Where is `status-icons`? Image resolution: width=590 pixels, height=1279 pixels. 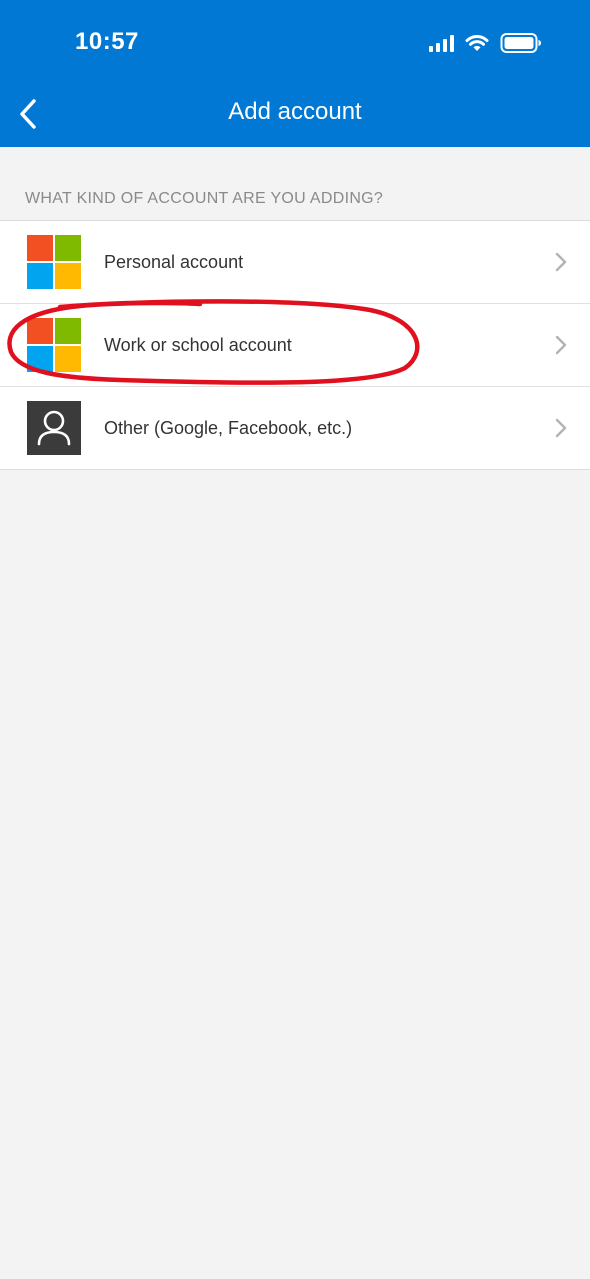 status-icons is located at coordinates (485, 43).